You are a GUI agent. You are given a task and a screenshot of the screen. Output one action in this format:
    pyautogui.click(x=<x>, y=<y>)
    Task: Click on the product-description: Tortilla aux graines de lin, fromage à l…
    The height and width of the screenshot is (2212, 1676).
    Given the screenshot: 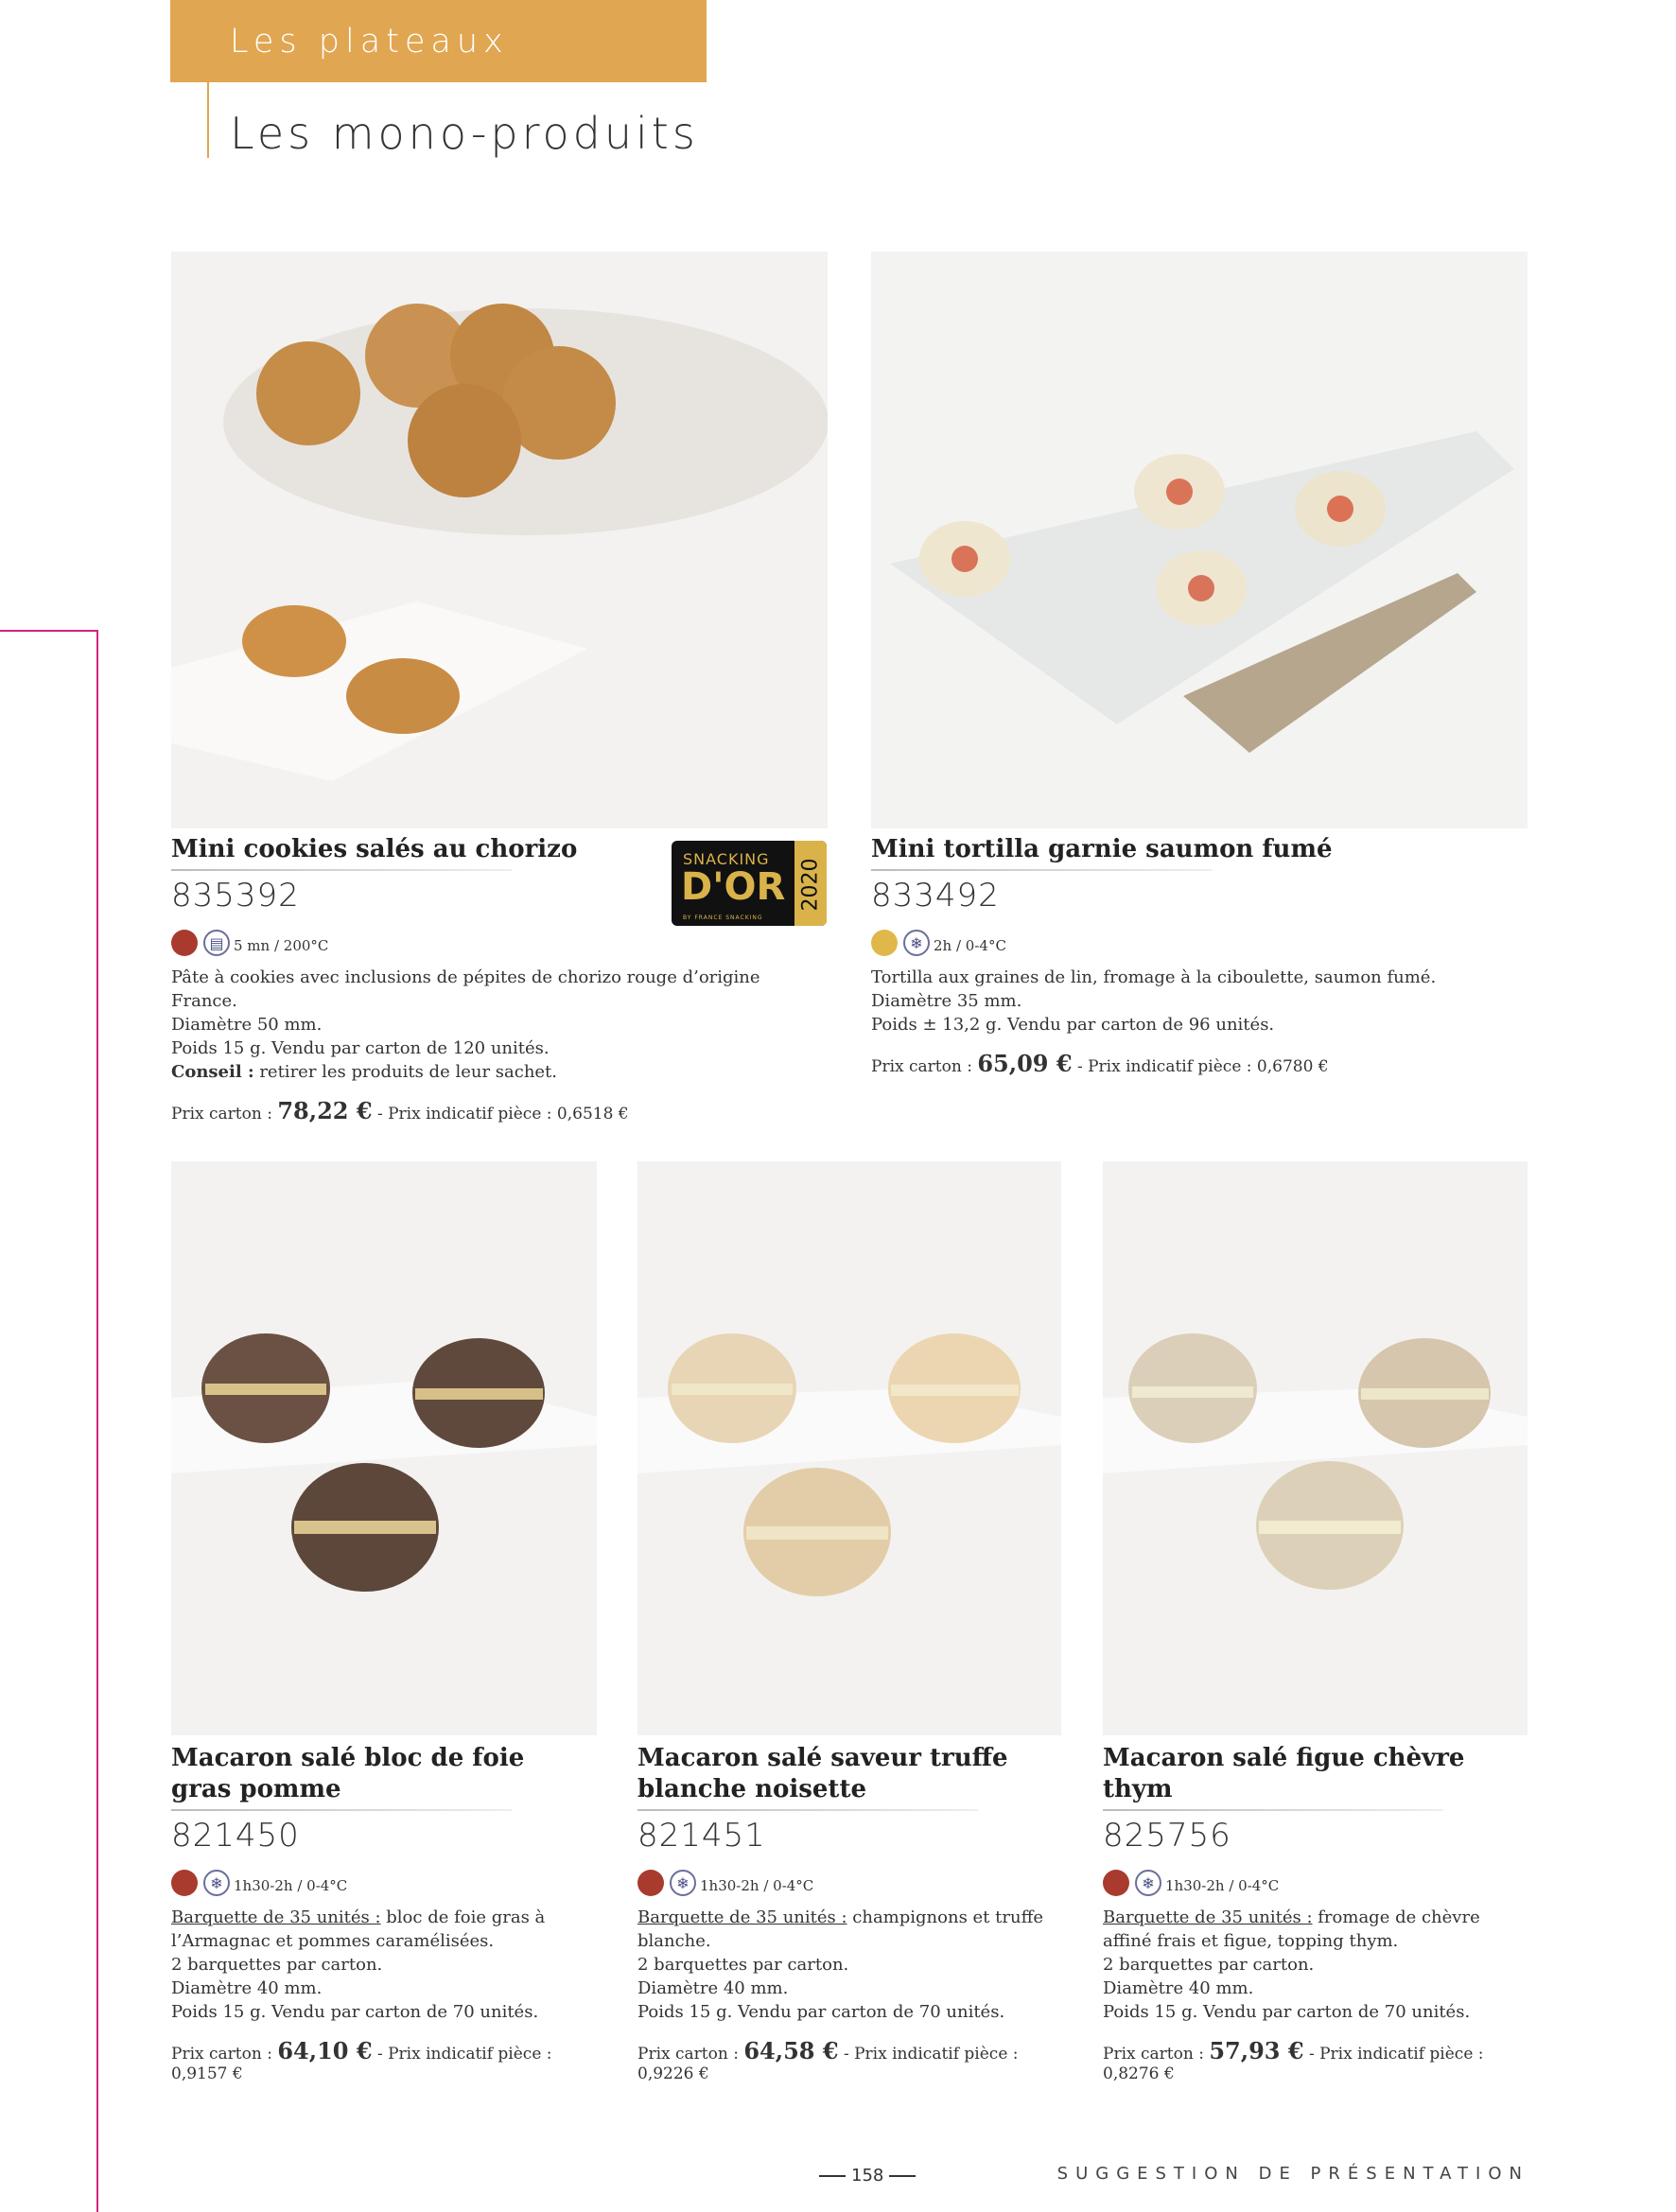 What is the action you would take?
    pyautogui.click(x=1197, y=1001)
    